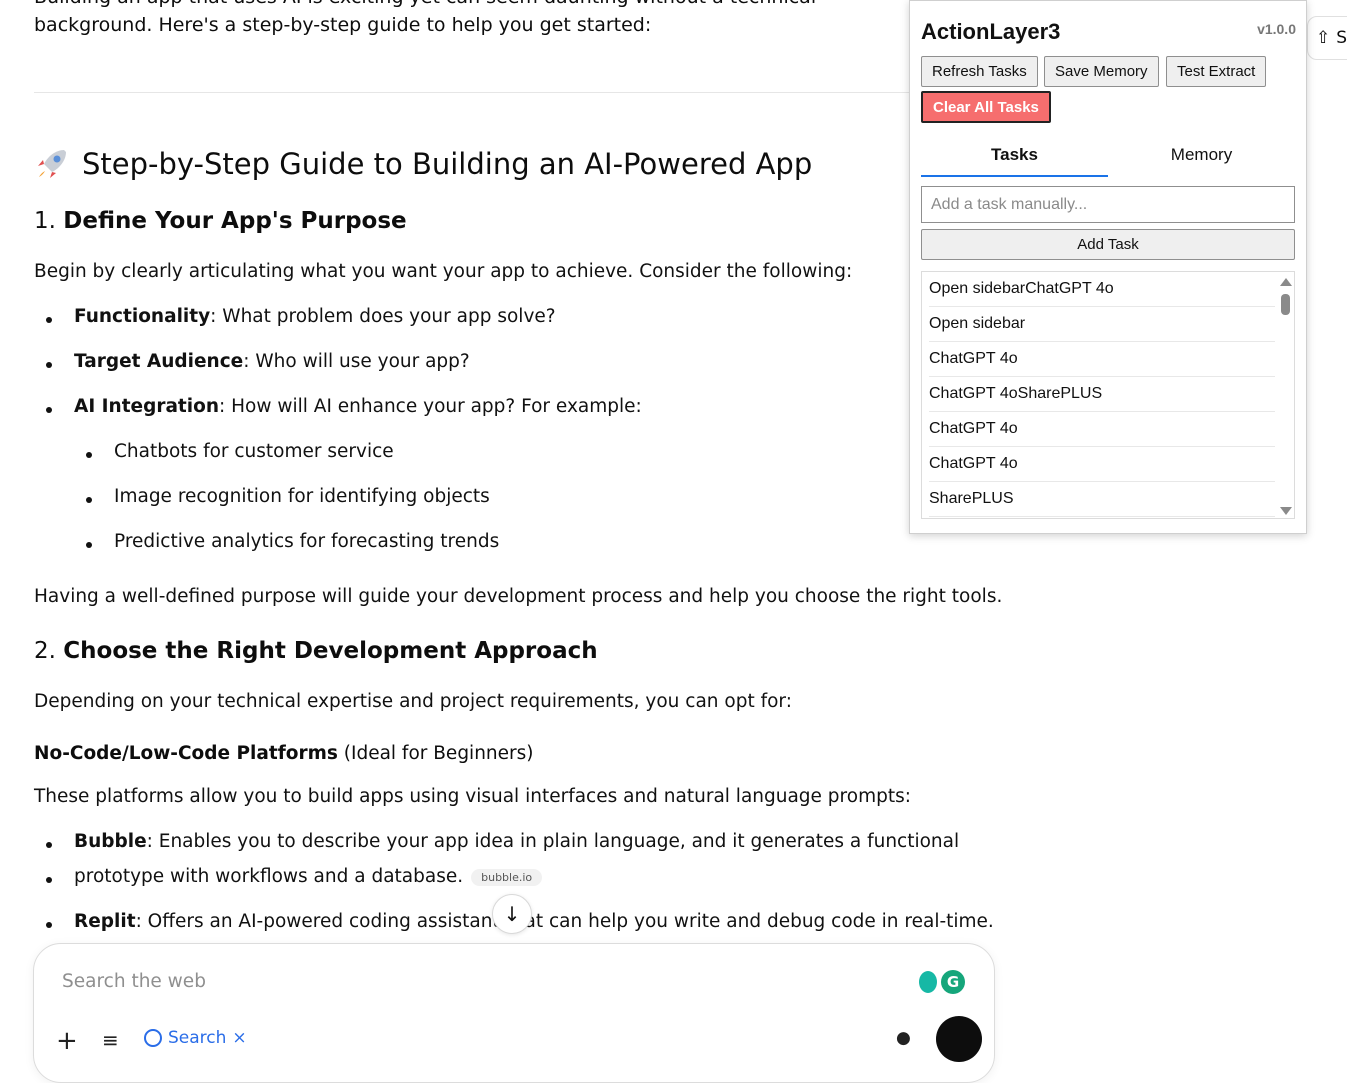 This screenshot has width=1347, height=1083. What do you see at coordinates (186, 753) in the screenshot?
I see `subheading-bold: No-Code/Low-Code Platforms` at bounding box center [186, 753].